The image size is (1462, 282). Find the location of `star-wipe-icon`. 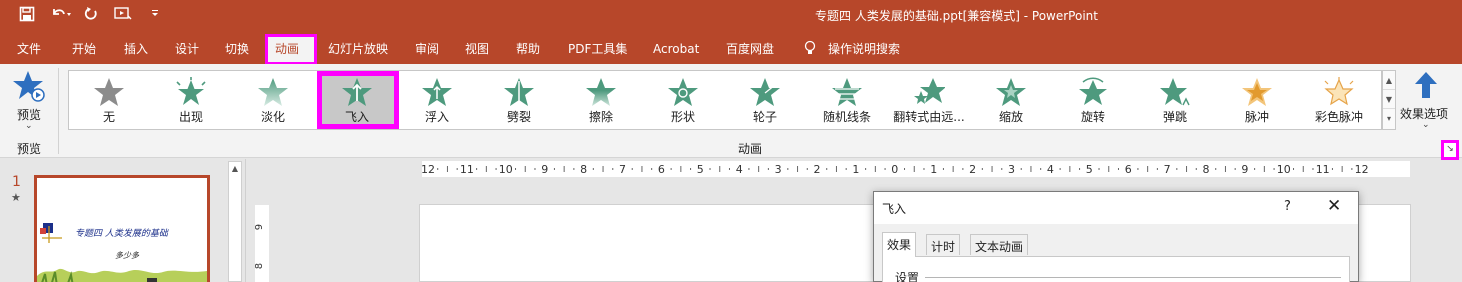

star-wipe-icon is located at coordinates (601, 92).